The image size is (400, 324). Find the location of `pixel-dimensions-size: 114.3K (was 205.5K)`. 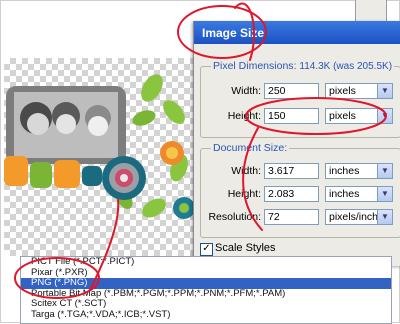

pixel-dimensions-size: 114.3K (was 205.5K) is located at coordinates (346, 66).